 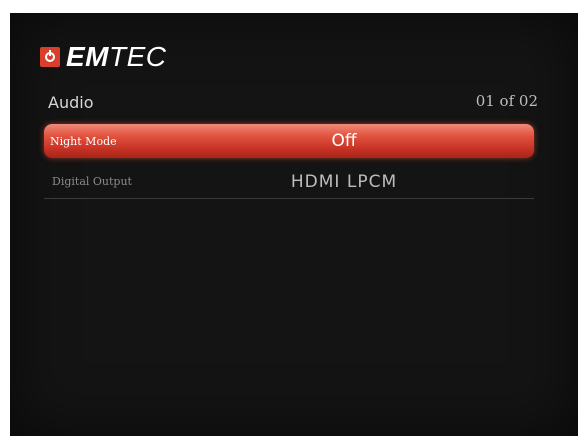 I want to click on section-title: Audio, so click(x=71, y=102).